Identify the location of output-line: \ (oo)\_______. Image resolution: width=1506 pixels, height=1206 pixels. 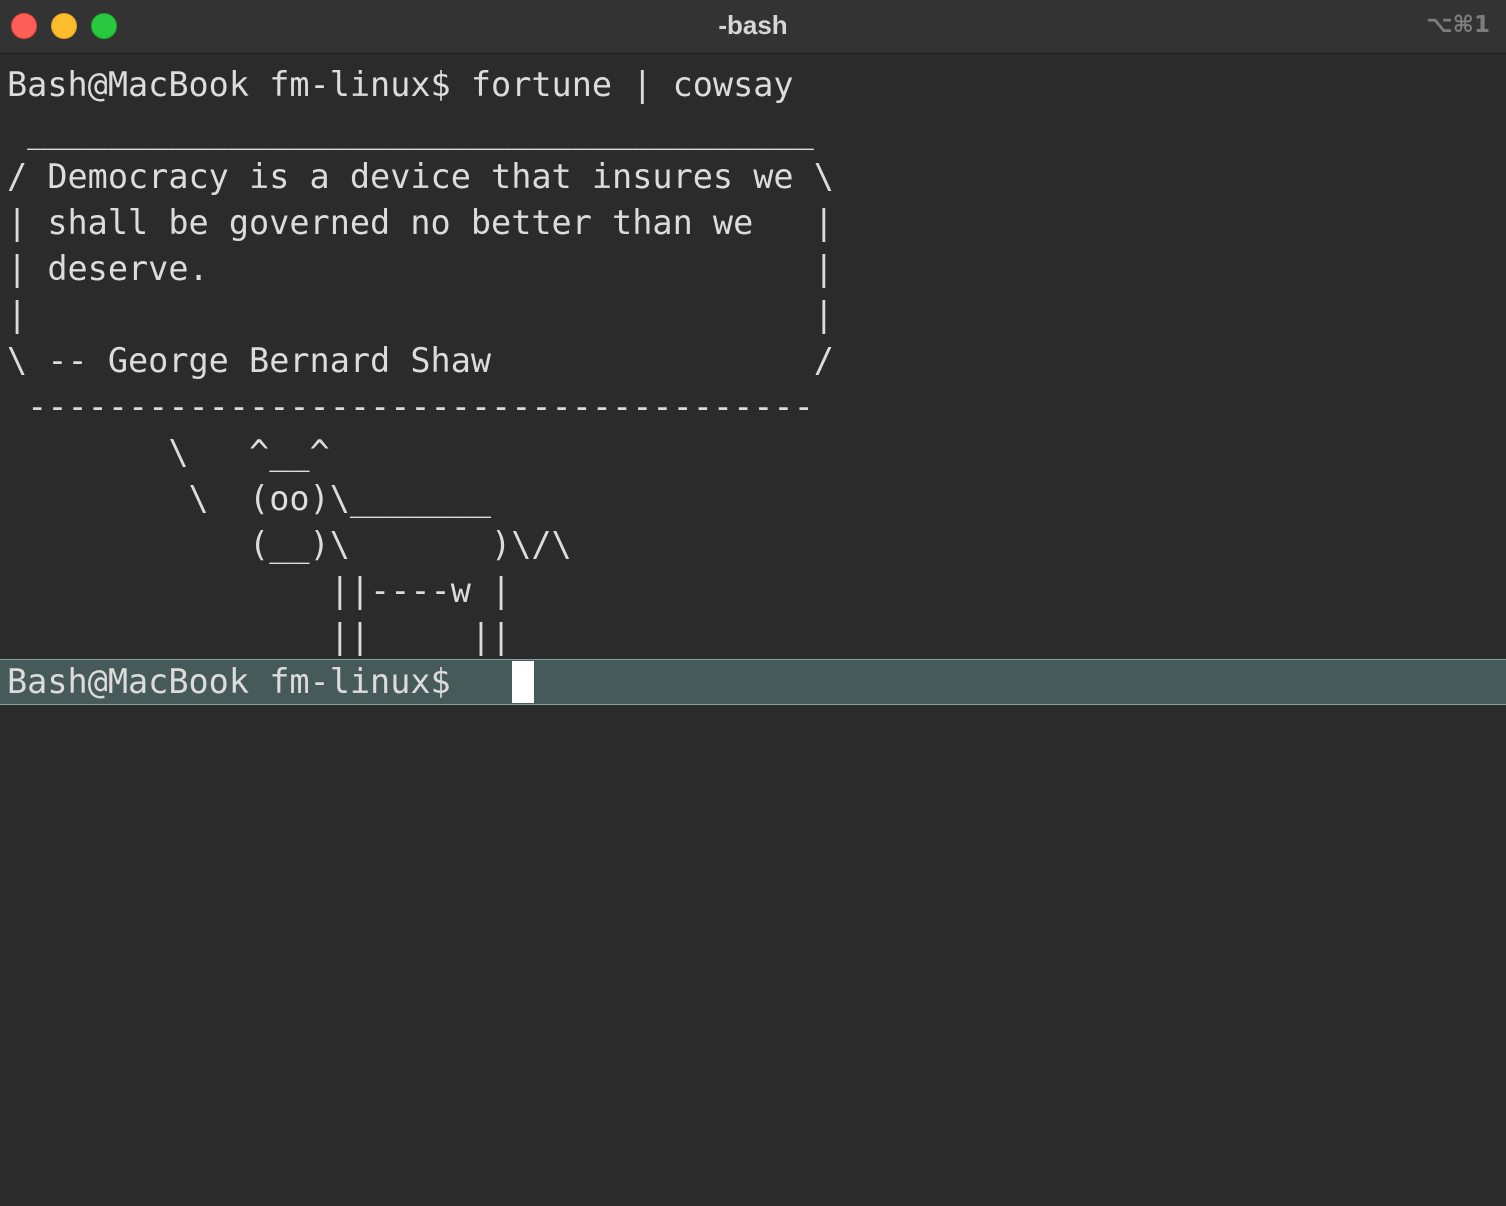
(249, 498).